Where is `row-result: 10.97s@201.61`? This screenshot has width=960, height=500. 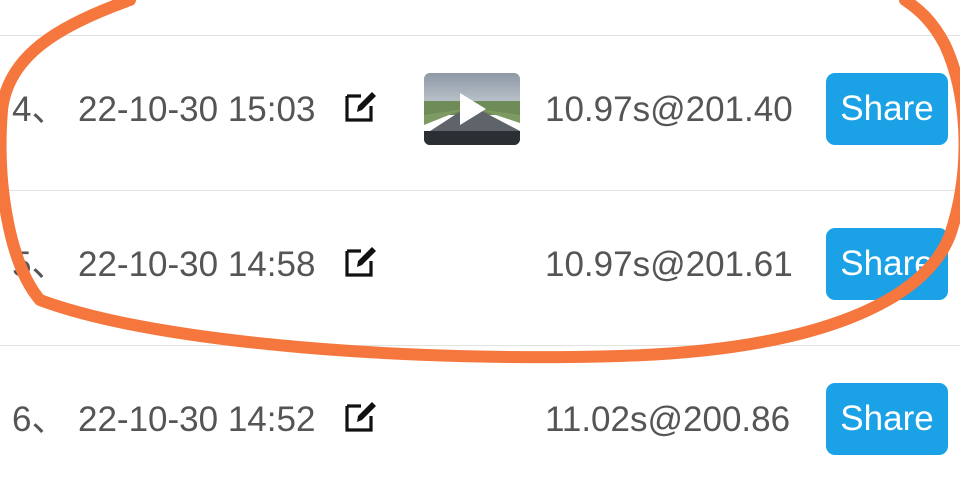
row-result: 10.97s@201.61 is located at coordinates (669, 264).